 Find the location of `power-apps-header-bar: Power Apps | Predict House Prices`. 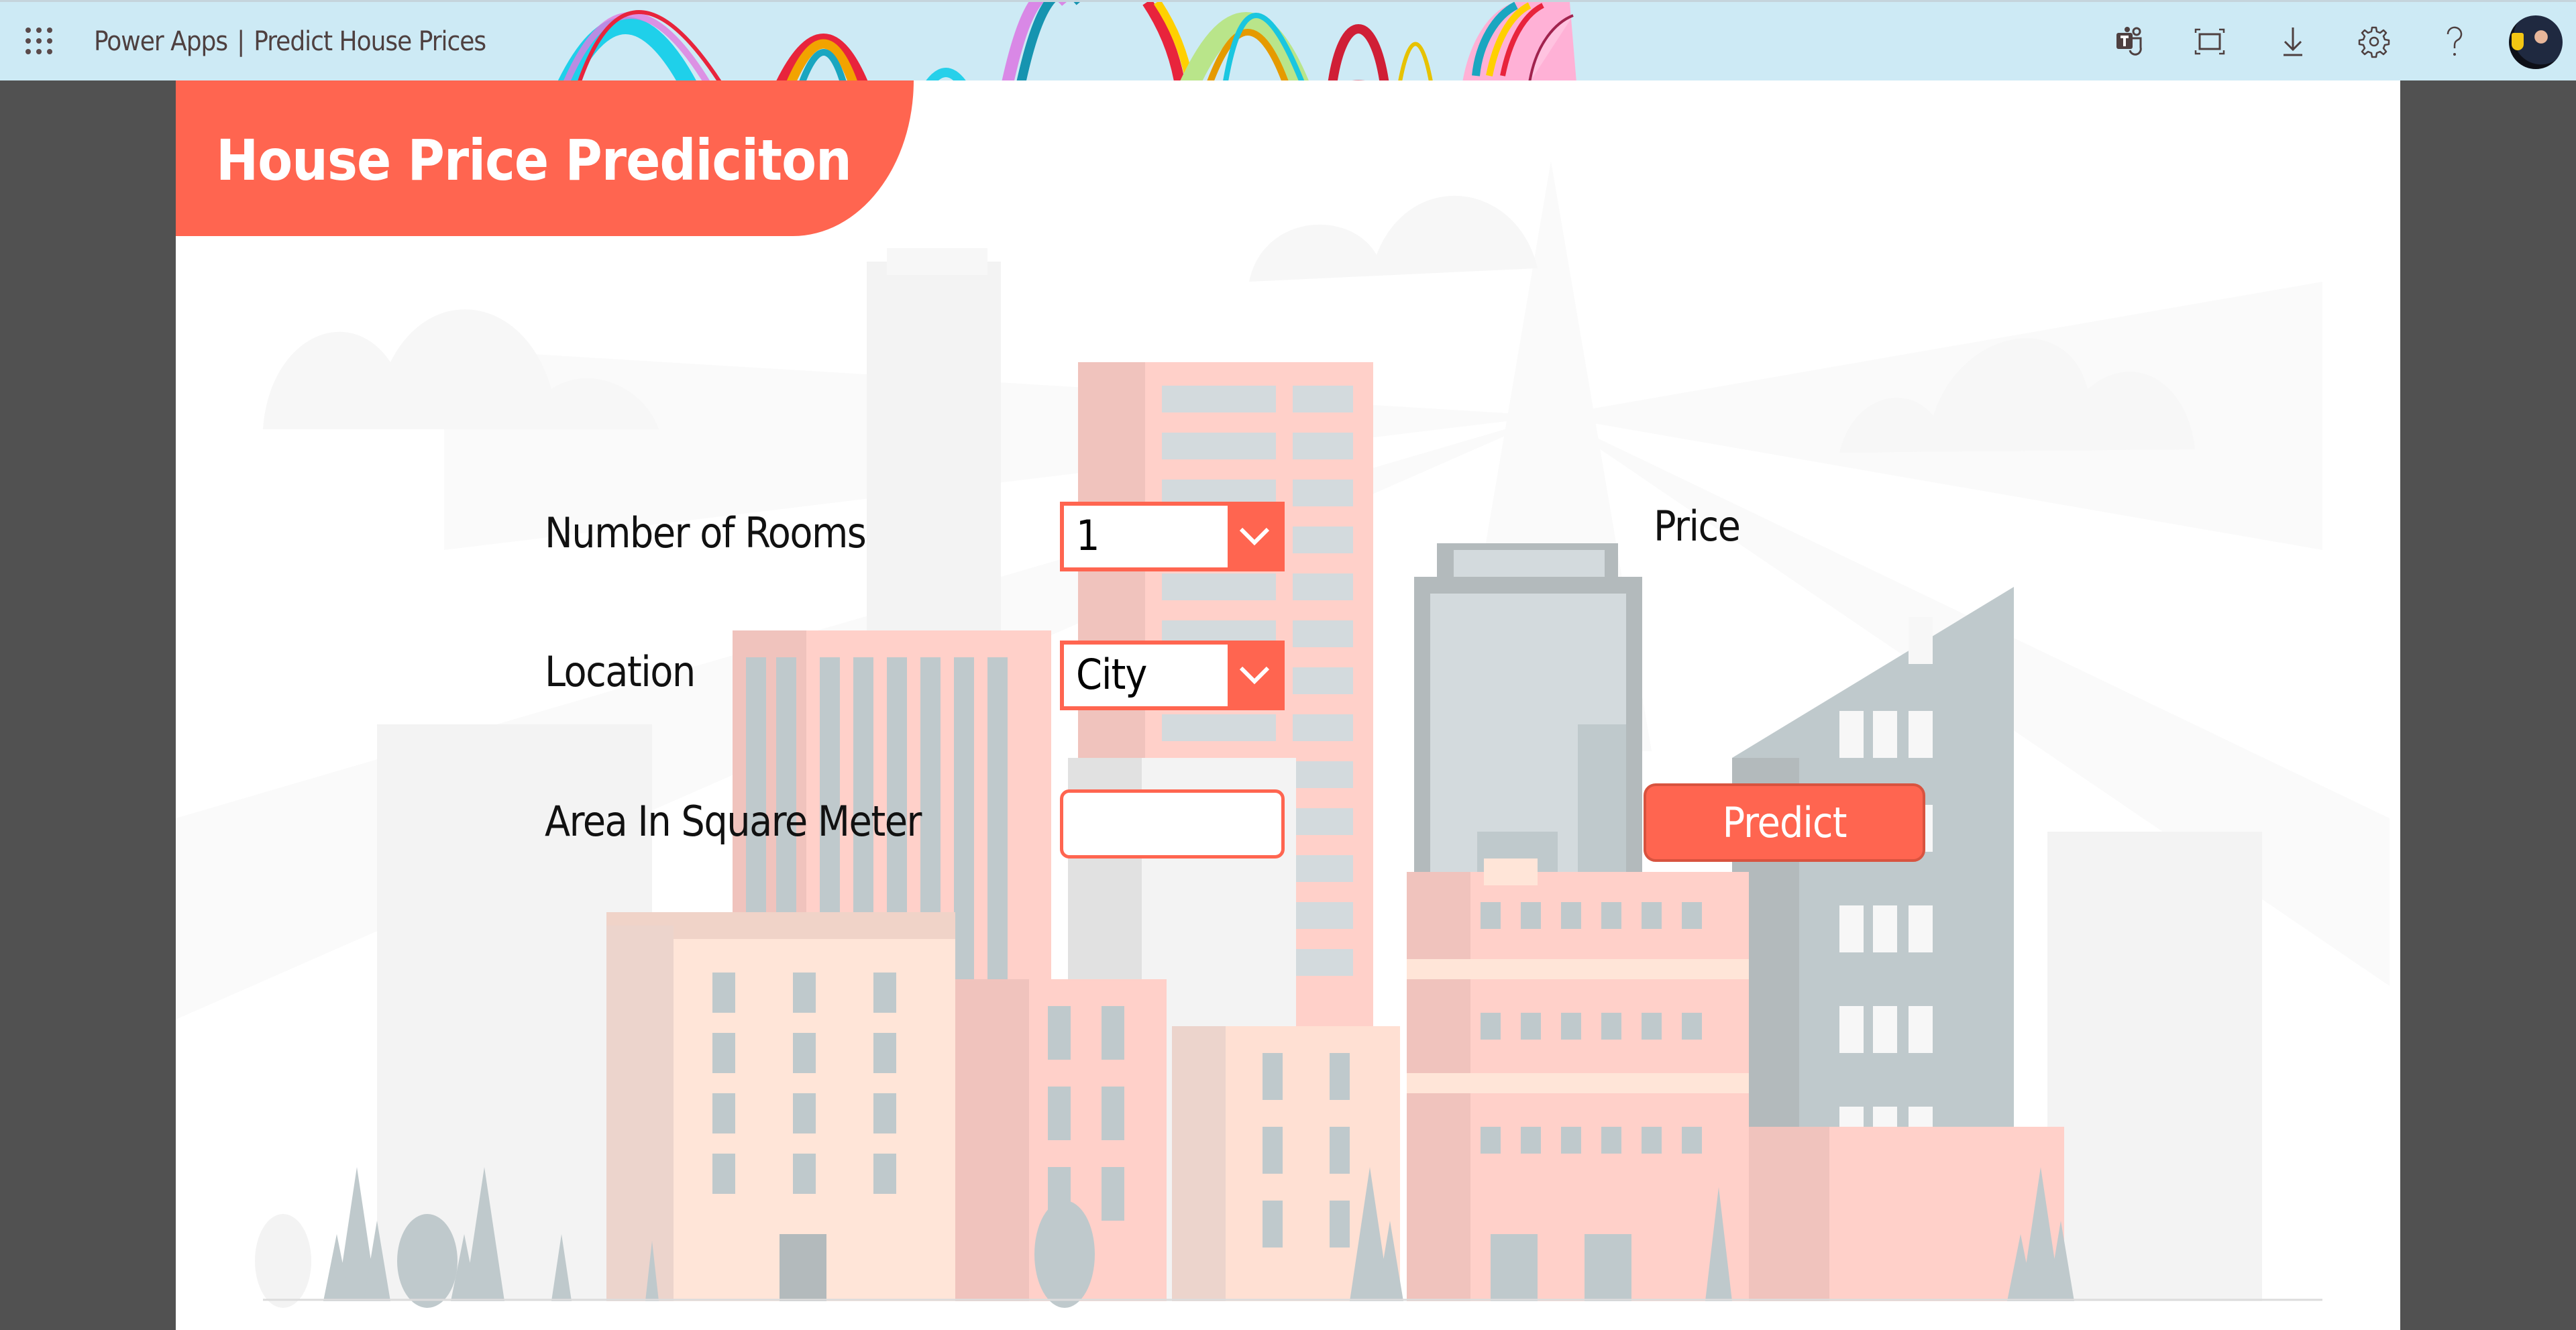

power-apps-header-bar: Power Apps | Predict House Prices is located at coordinates (1288, 40).